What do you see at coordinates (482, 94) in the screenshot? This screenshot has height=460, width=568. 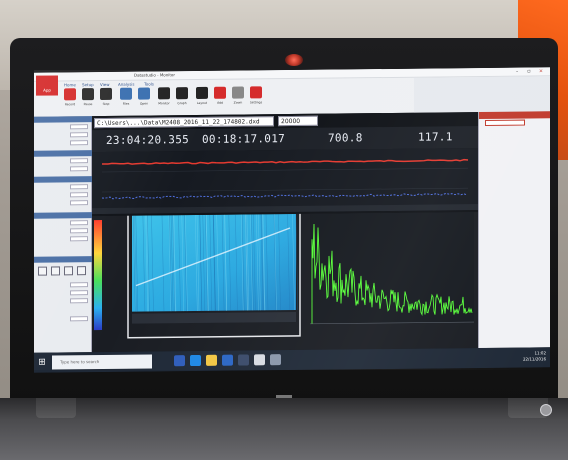 I see `ribbon-right-strip` at bounding box center [482, 94].